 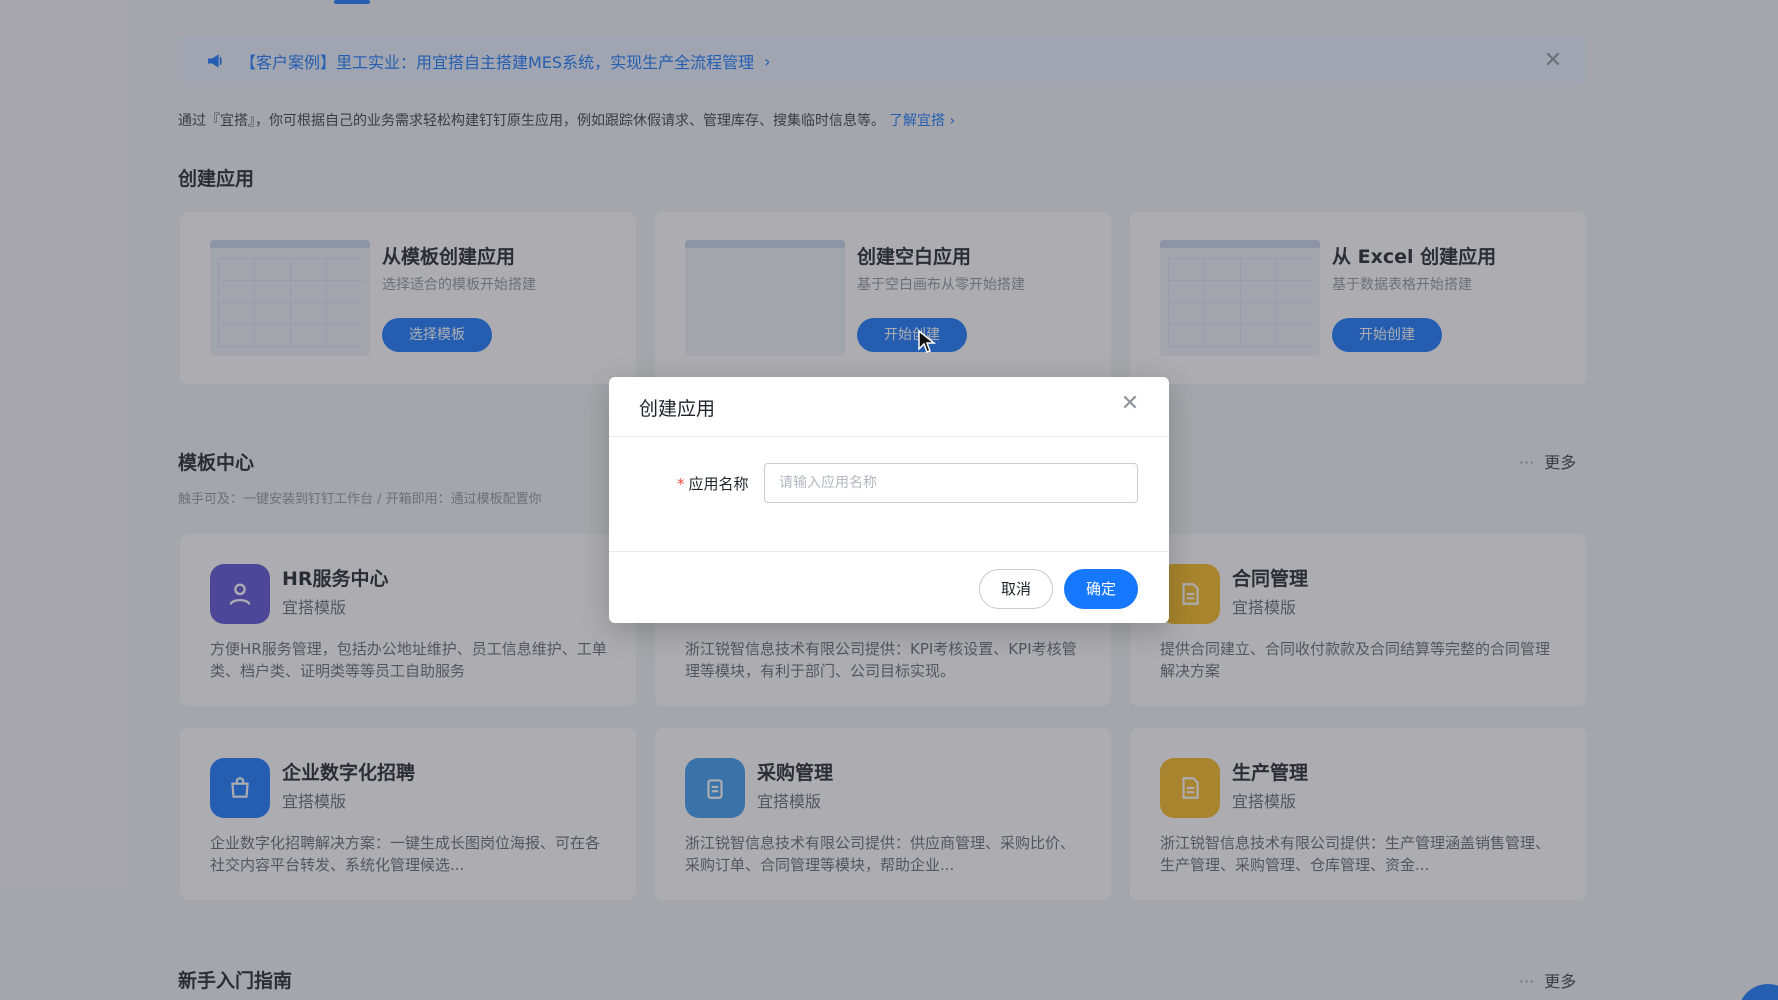 I want to click on close-icon: ✕, so click(x=1130, y=404).